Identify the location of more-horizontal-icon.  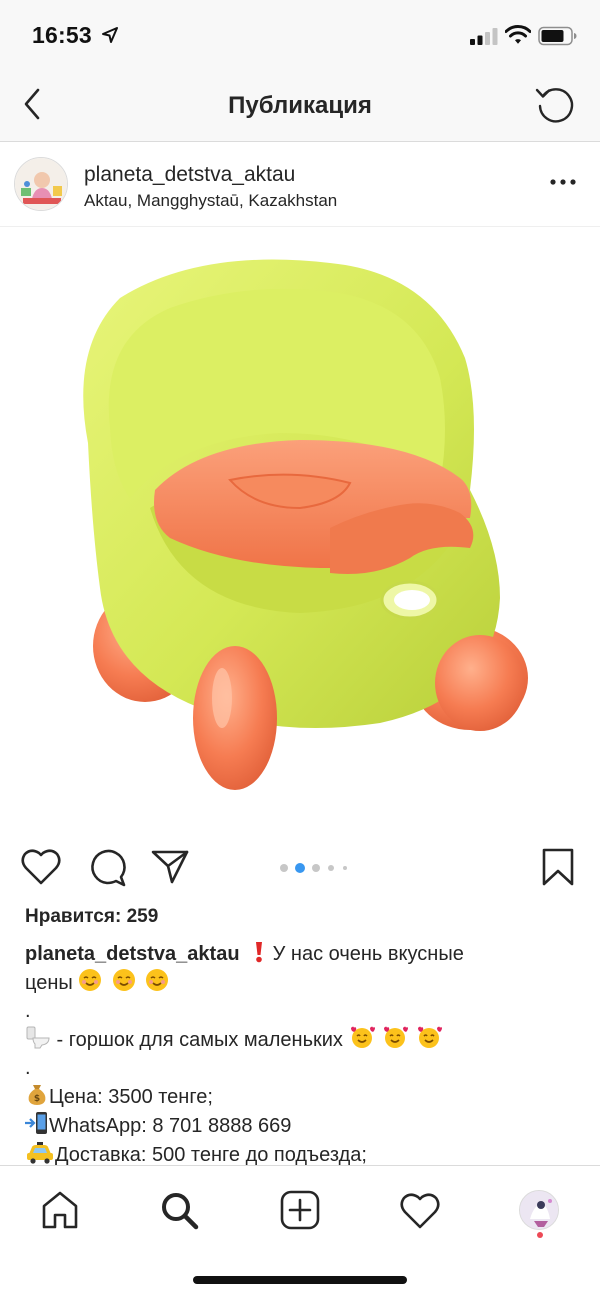
(563, 182).